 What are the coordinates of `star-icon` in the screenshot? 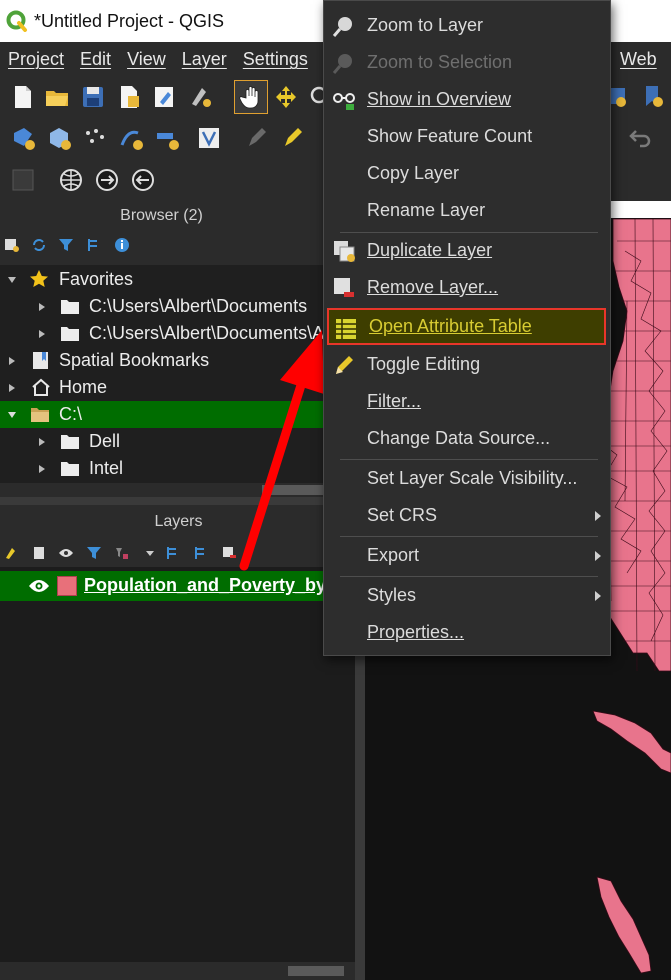 It's located at (39, 278).